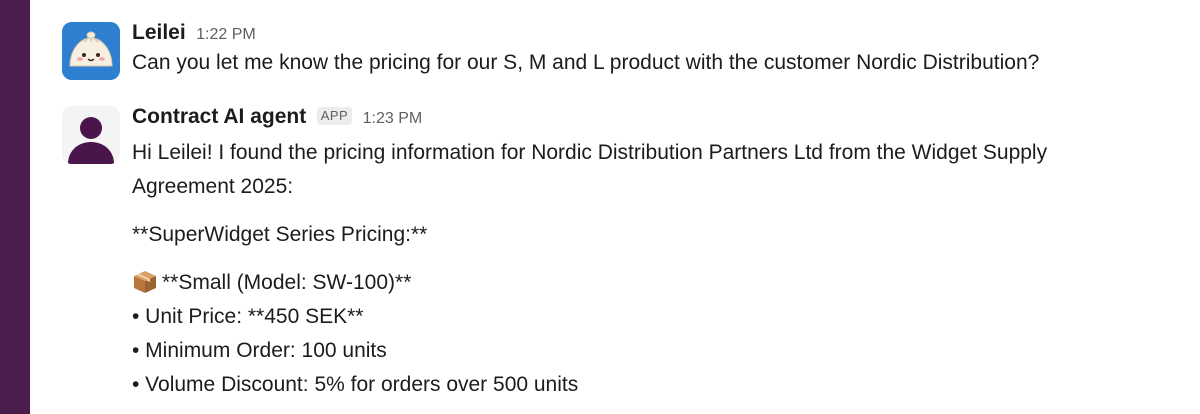 The height and width of the screenshot is (414, 1200). What do you see at coordinates (662, 283) in the screenshot?
I see `product-title: **Small (Model: SW-100)**` at bounding box center [662, 283].